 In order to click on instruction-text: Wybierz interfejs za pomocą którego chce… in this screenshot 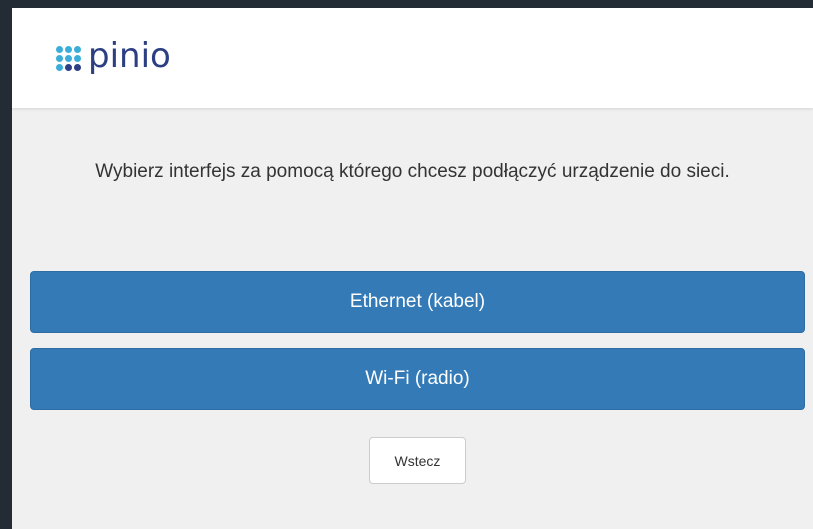, I will do `click(412, 171)`.